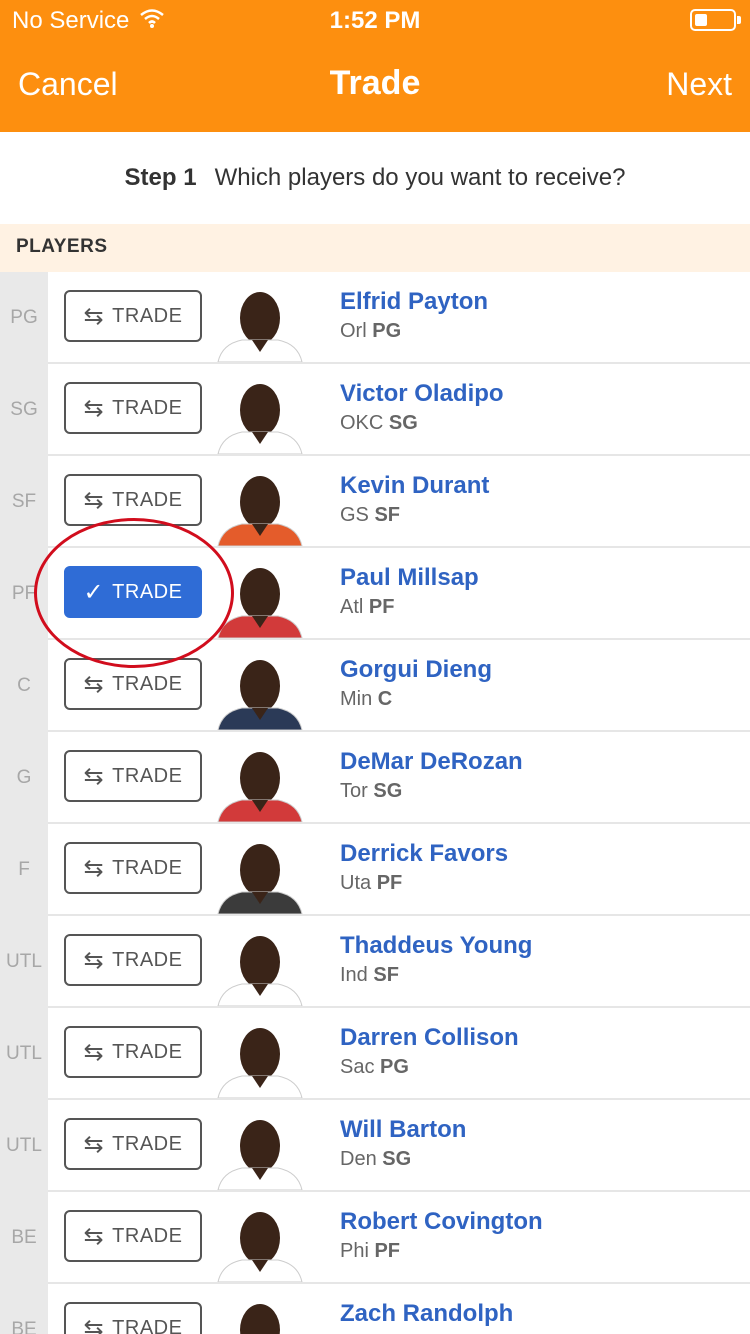 The width and height of the screenshot is (750, 1334). Describe the element at coordinates (354, 975) in the screenshot. I see `player-team: Ind` at that location.